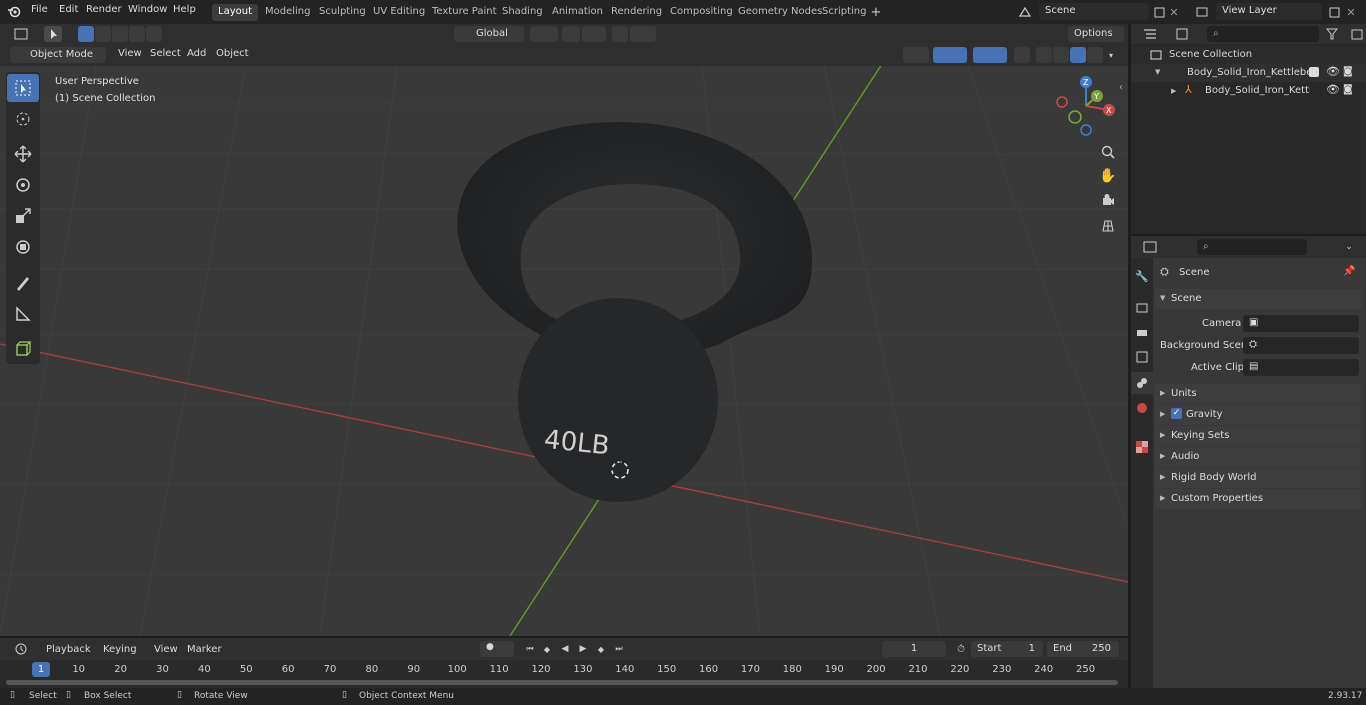 The image size is (1366, 705). Describe the element at coordinates (1333, 71) in the screenshot. I see `visibility-eye-icon: 👁` at that location.